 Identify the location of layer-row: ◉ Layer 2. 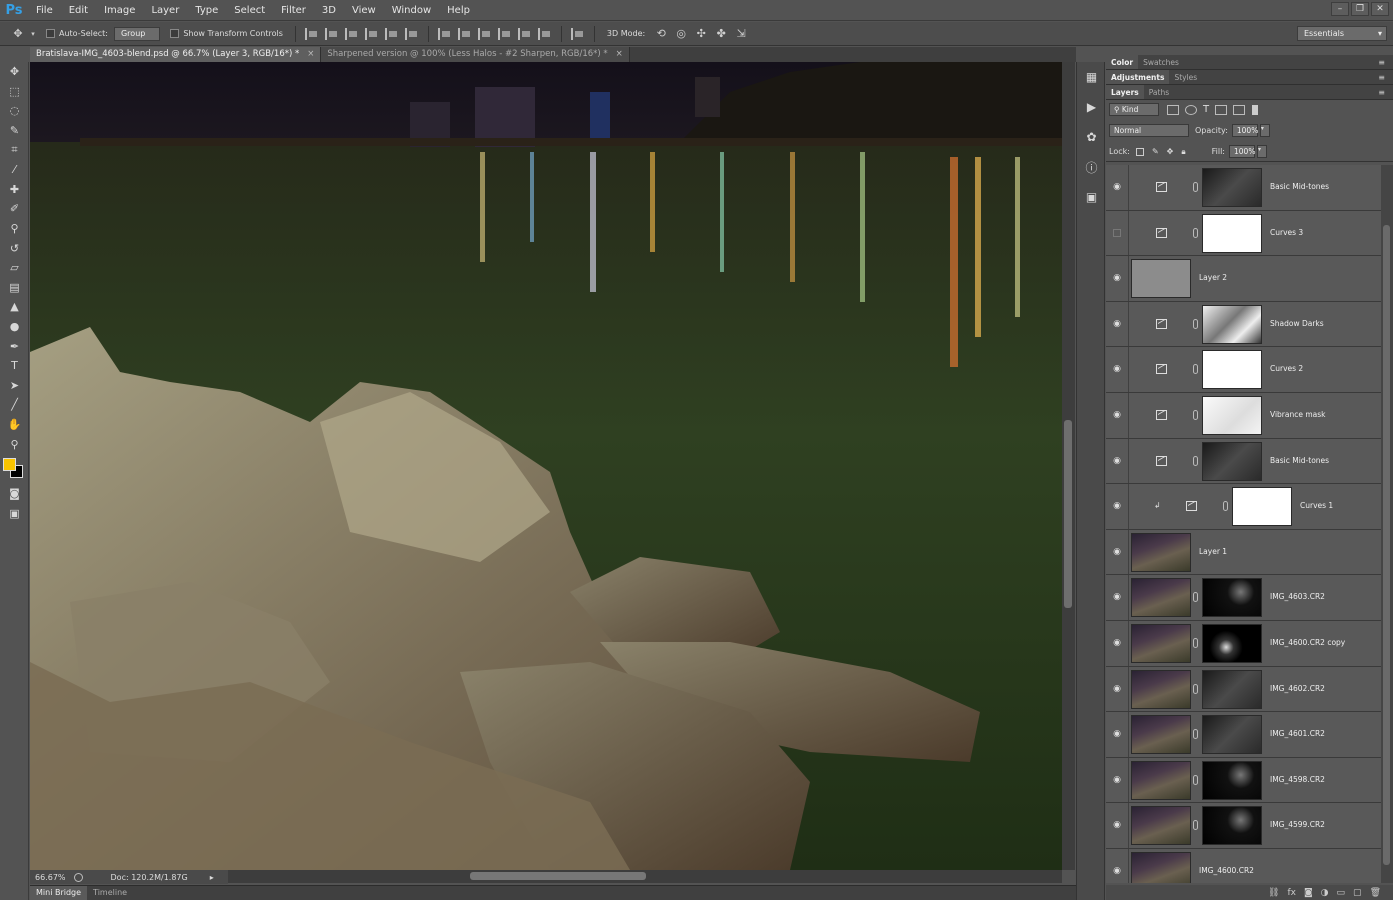
(1243, 279).